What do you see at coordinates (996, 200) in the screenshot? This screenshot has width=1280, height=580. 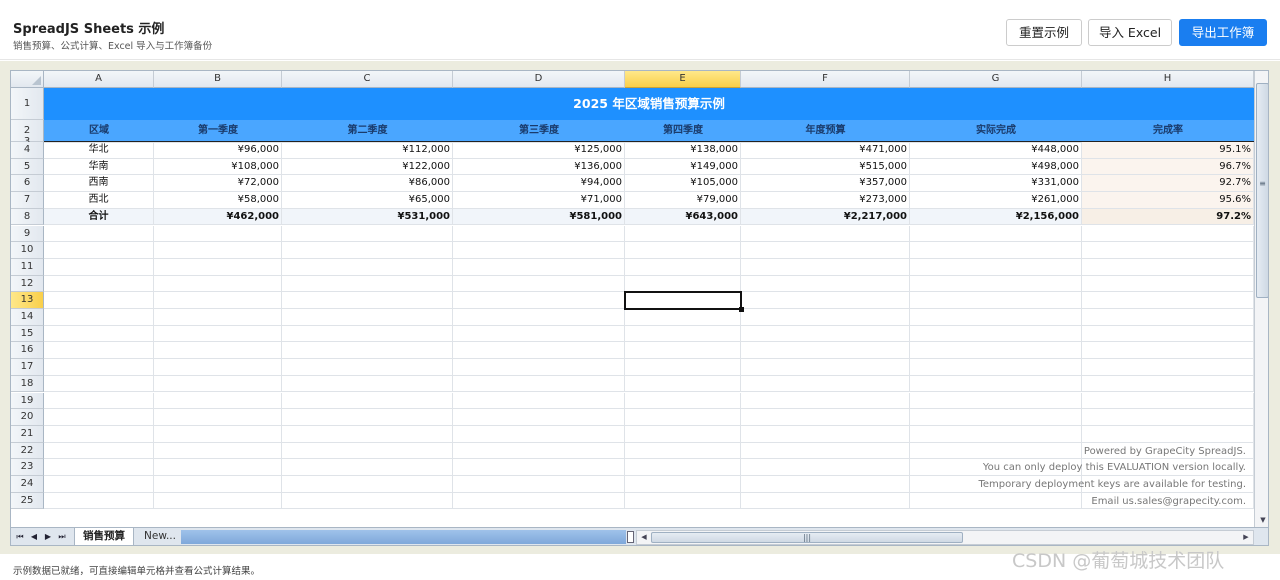 I see `data-cell: ¥261,000` at bounding box center [996, 200].